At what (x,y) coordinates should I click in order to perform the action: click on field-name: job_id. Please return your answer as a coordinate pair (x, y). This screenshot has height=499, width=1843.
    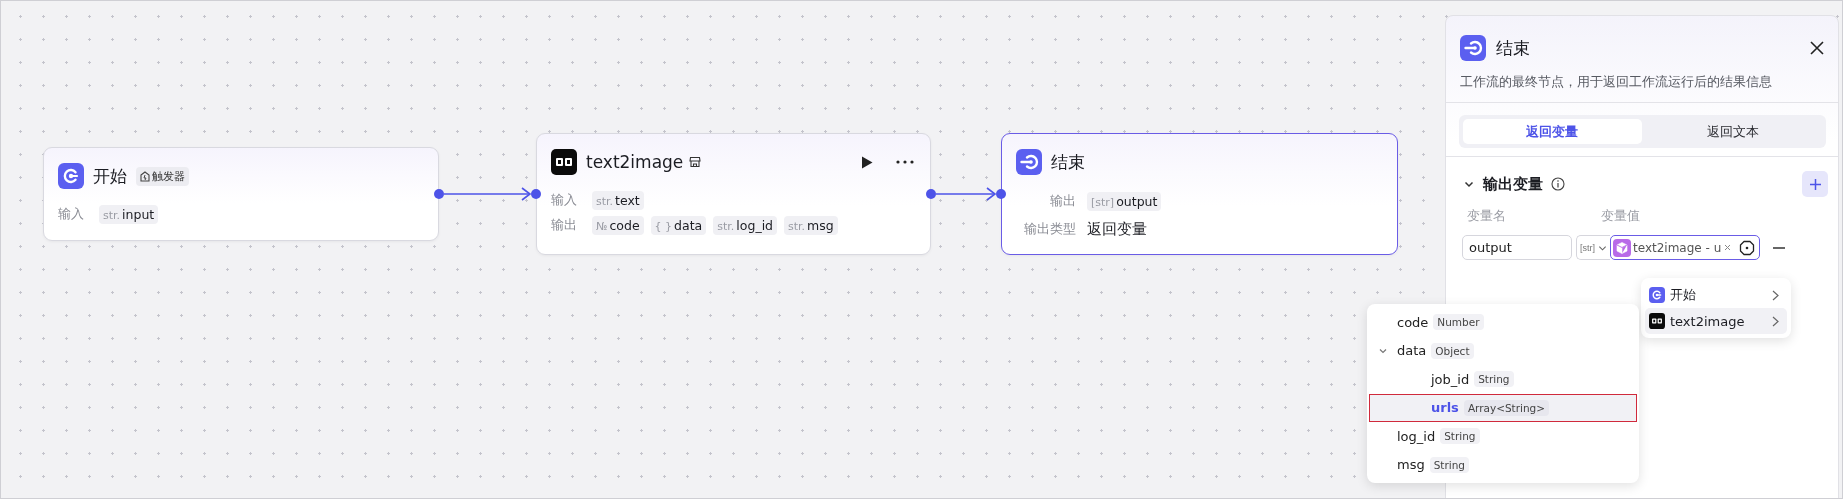
    Looking at the image, I should click on (1450, 379).